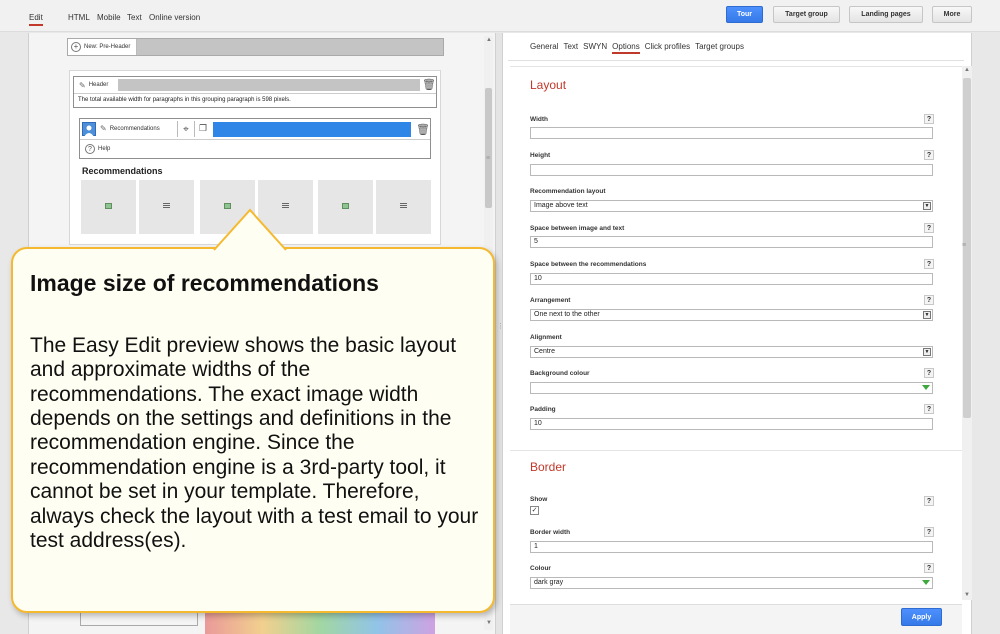  Describe the element at coordinates (731, 583) in the screenshot. I see `border-colour-picker: dark gray` at that location.